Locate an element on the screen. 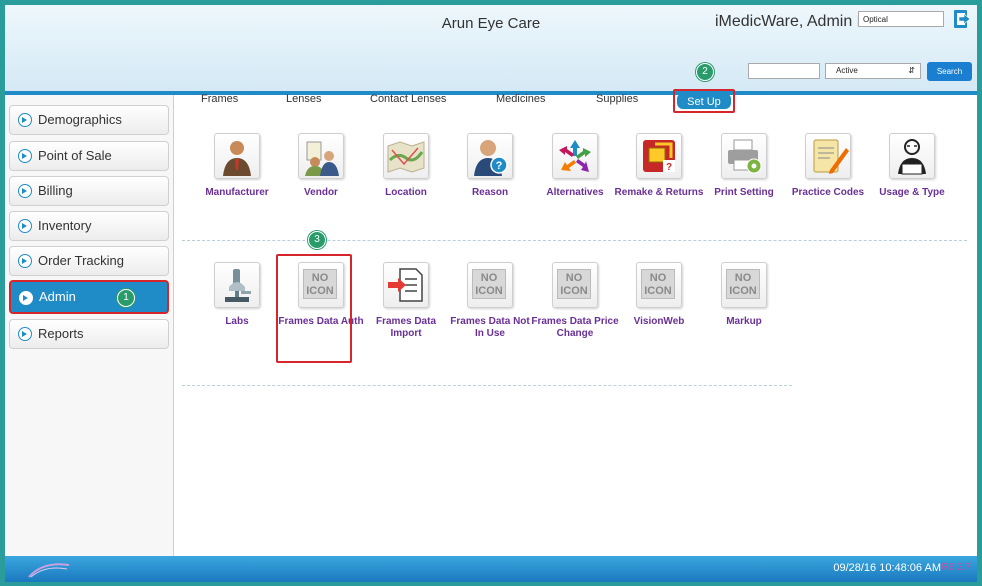 This screenshot has height=586, width=982. footer-bar: 09/28/16 10:48:06 AM R6.3.7 is located at coordinates (491, 569).